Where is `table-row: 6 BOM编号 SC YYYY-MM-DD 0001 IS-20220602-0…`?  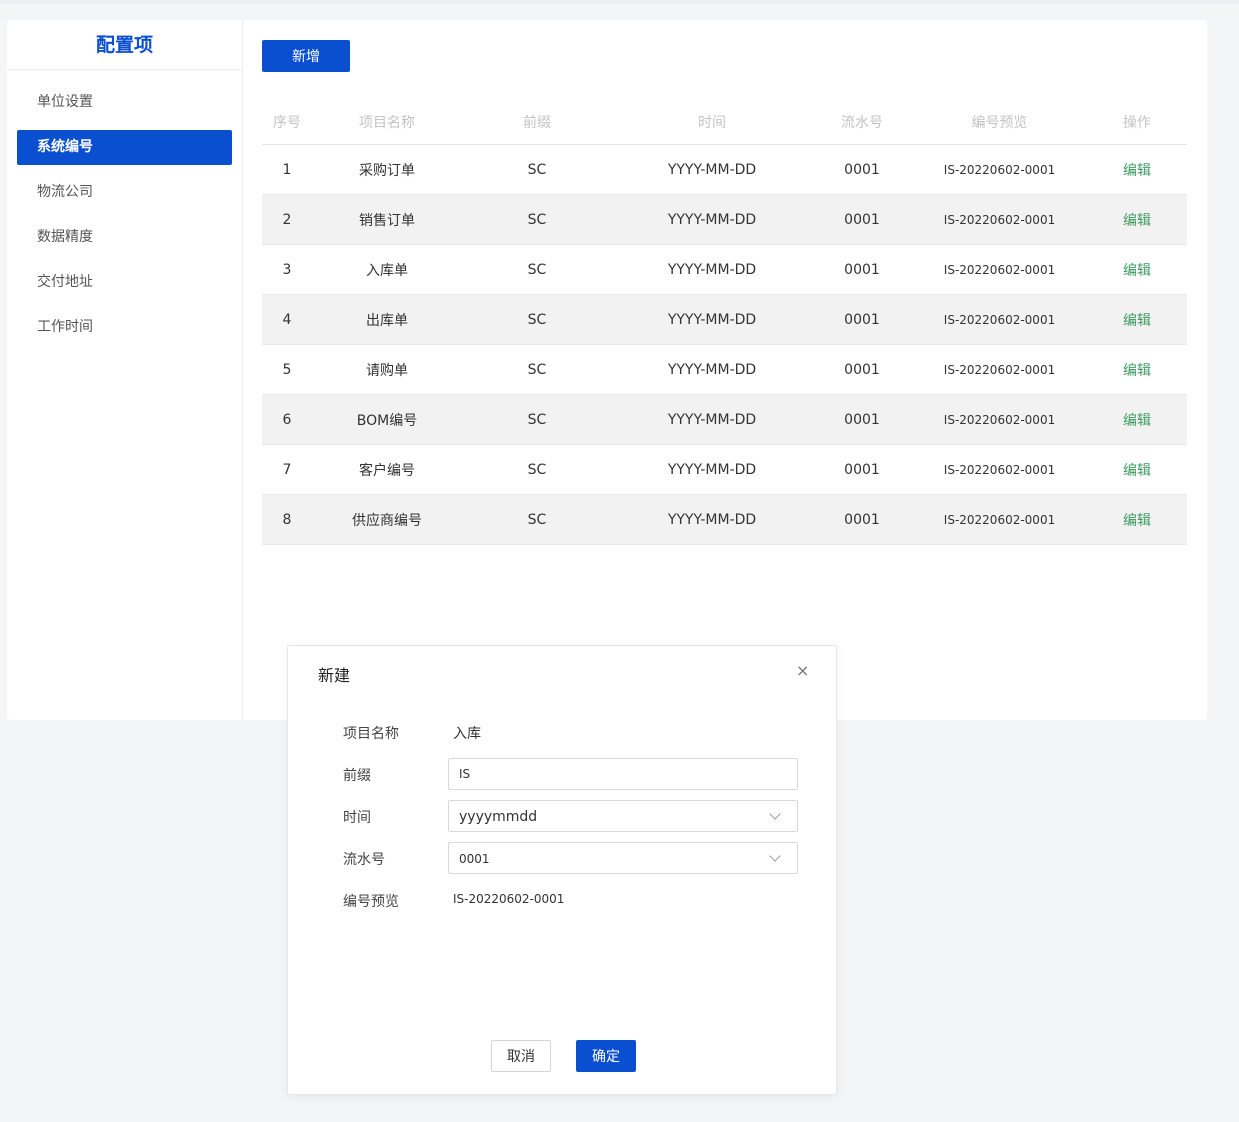
table-row: 6 BOM编号 SC YYYY-MM-DD 0001 IS-20220602-0… is located at coordinates (724, 420).